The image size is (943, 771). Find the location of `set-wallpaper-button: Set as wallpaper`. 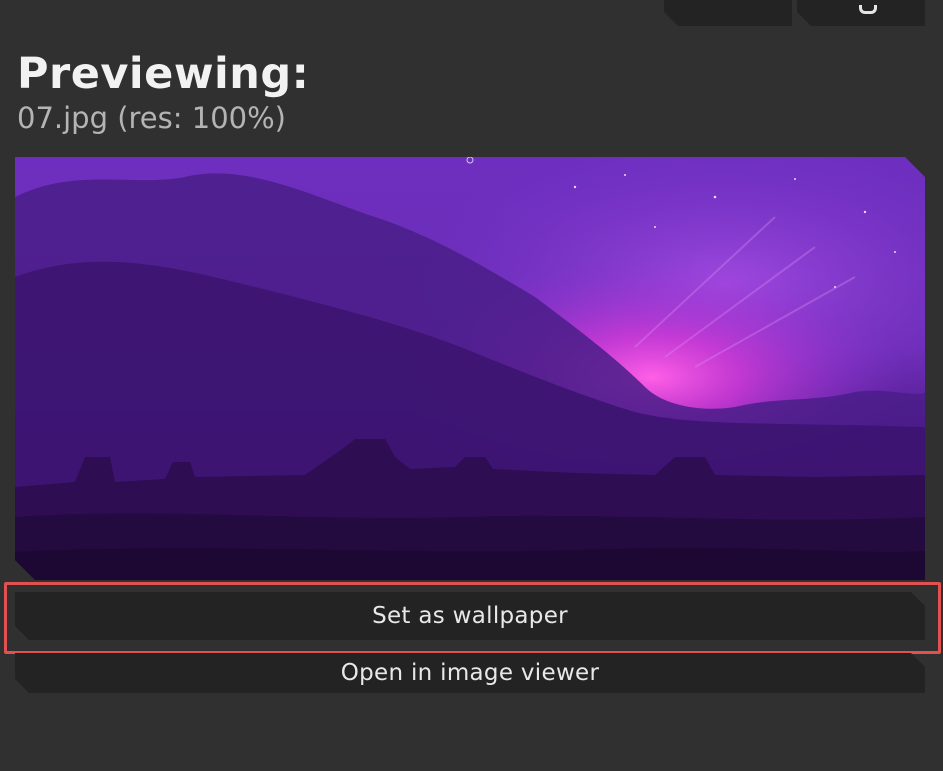

set-wallpaper-button: Set as wallpaper is located at coordinates (470, 616).